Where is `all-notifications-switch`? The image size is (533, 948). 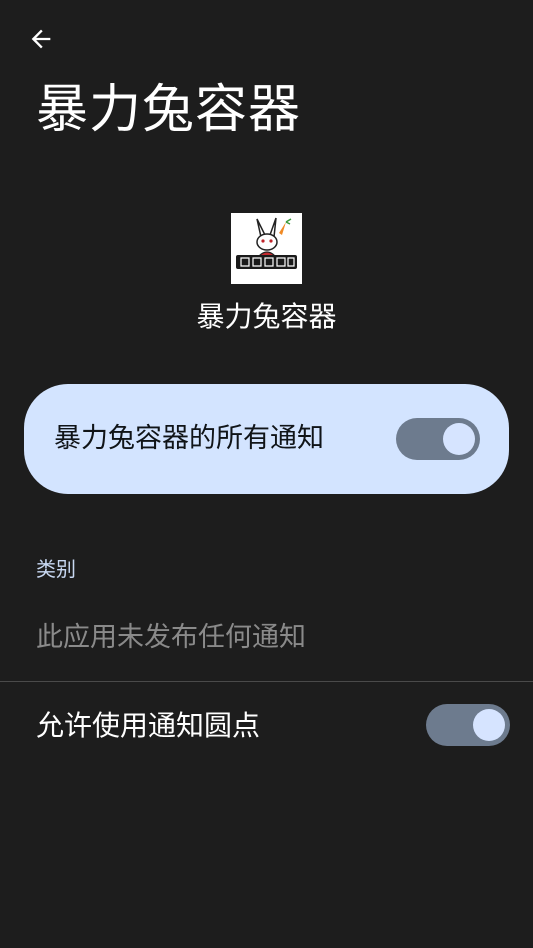 all-notifications-switch is located at coordinates (438, 439).